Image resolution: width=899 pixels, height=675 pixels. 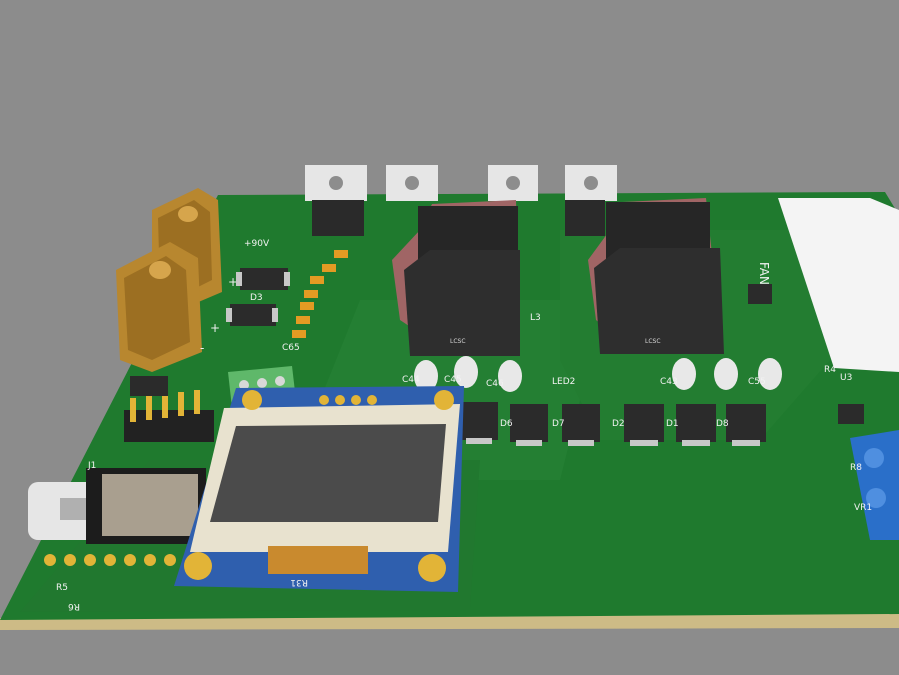 What do you see at coordinates (458, 341) in the screenshot?
I see `inductor-marking-1: LCSC` at bounding box center [458, 341].